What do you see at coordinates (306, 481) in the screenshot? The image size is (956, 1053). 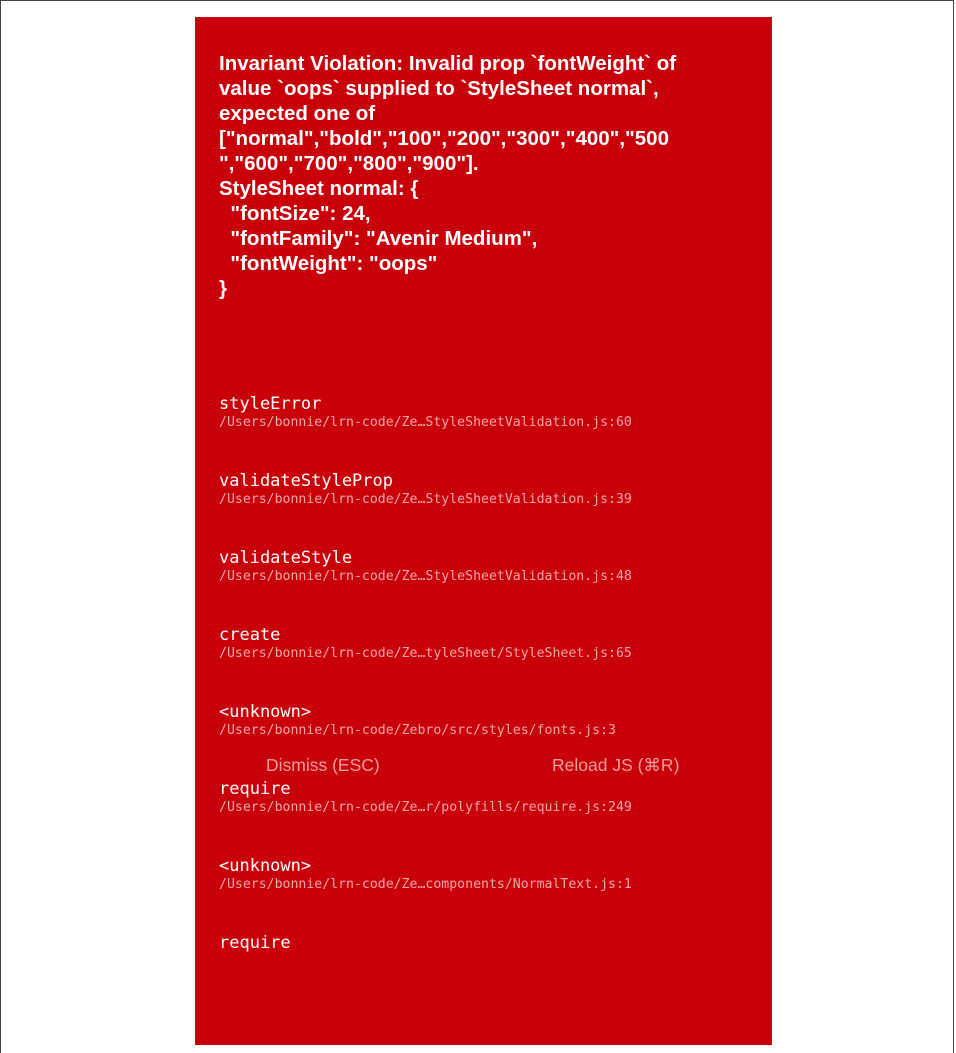 I see `stack-frame-method: validateStyleProp` at bounding box center [306, 481].